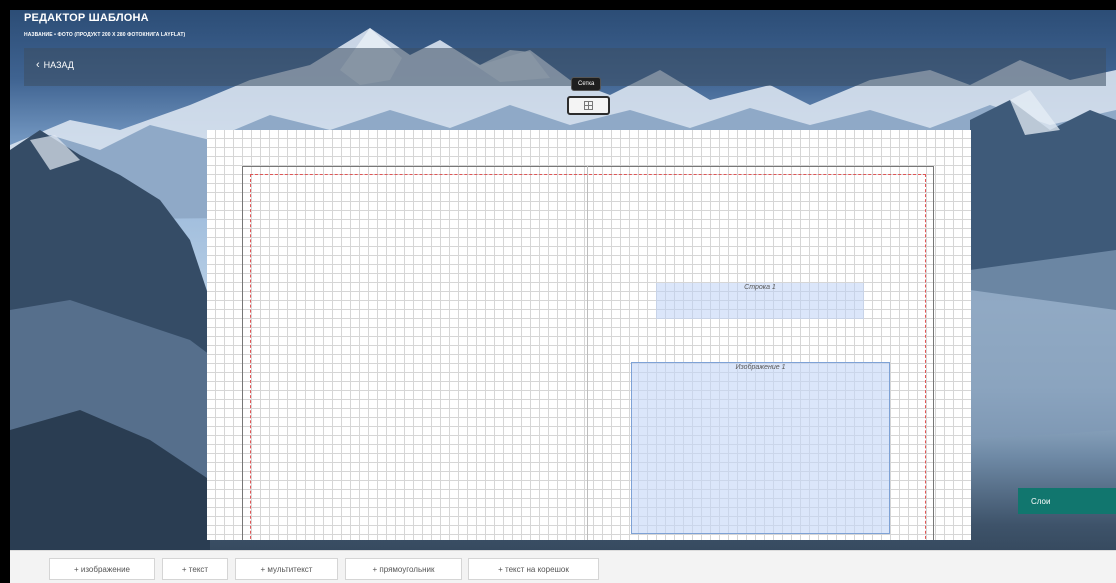 This screenshot has height=583, width=1116. I want to click on image-element-label: Изображение 1, so click(760, 367).